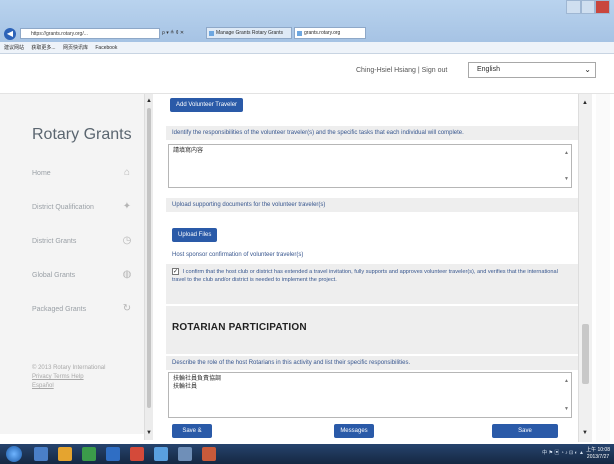 The height and width of the screenshot is (464, 614). What do you see at coordinates (195, 235) in the screenshot?
I see `upload-files-button: Upload Files` at bounding box center [195, 235].